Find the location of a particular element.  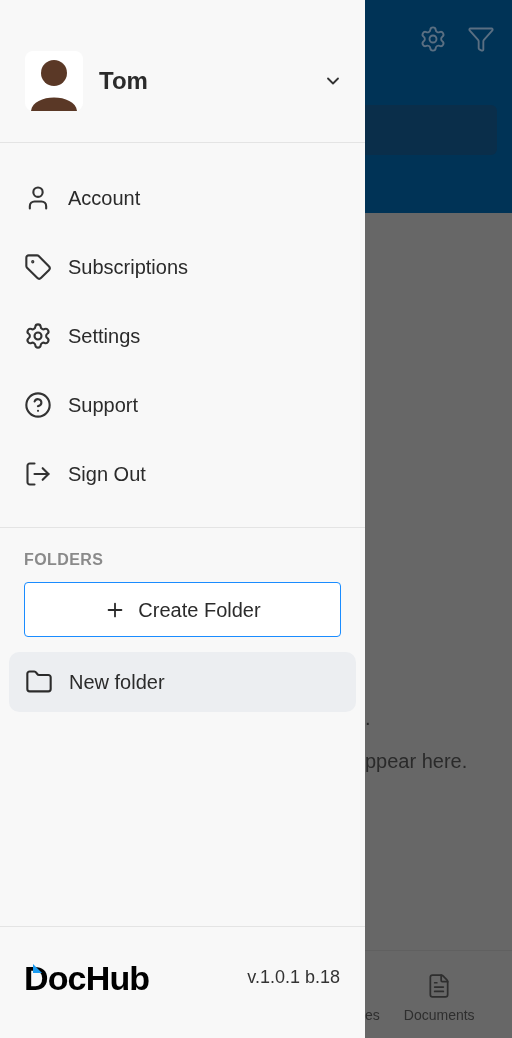

filter-icon is located at coordinates (481, 39).